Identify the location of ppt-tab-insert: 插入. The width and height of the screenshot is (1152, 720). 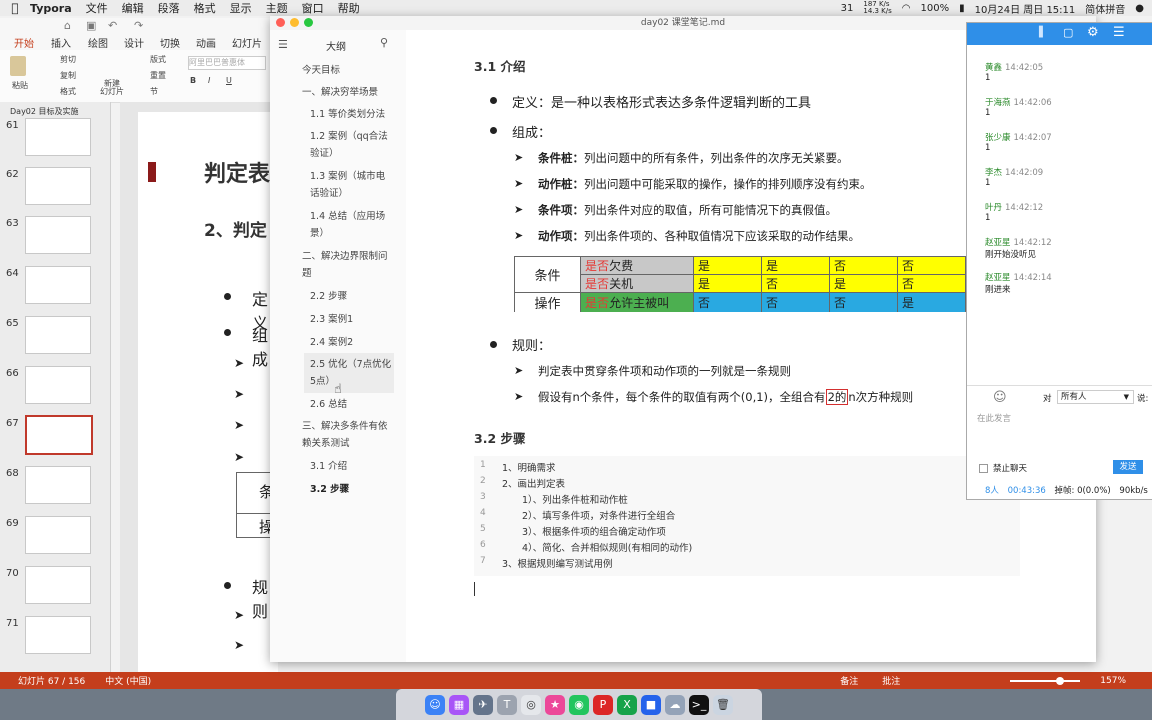
(61, 42).